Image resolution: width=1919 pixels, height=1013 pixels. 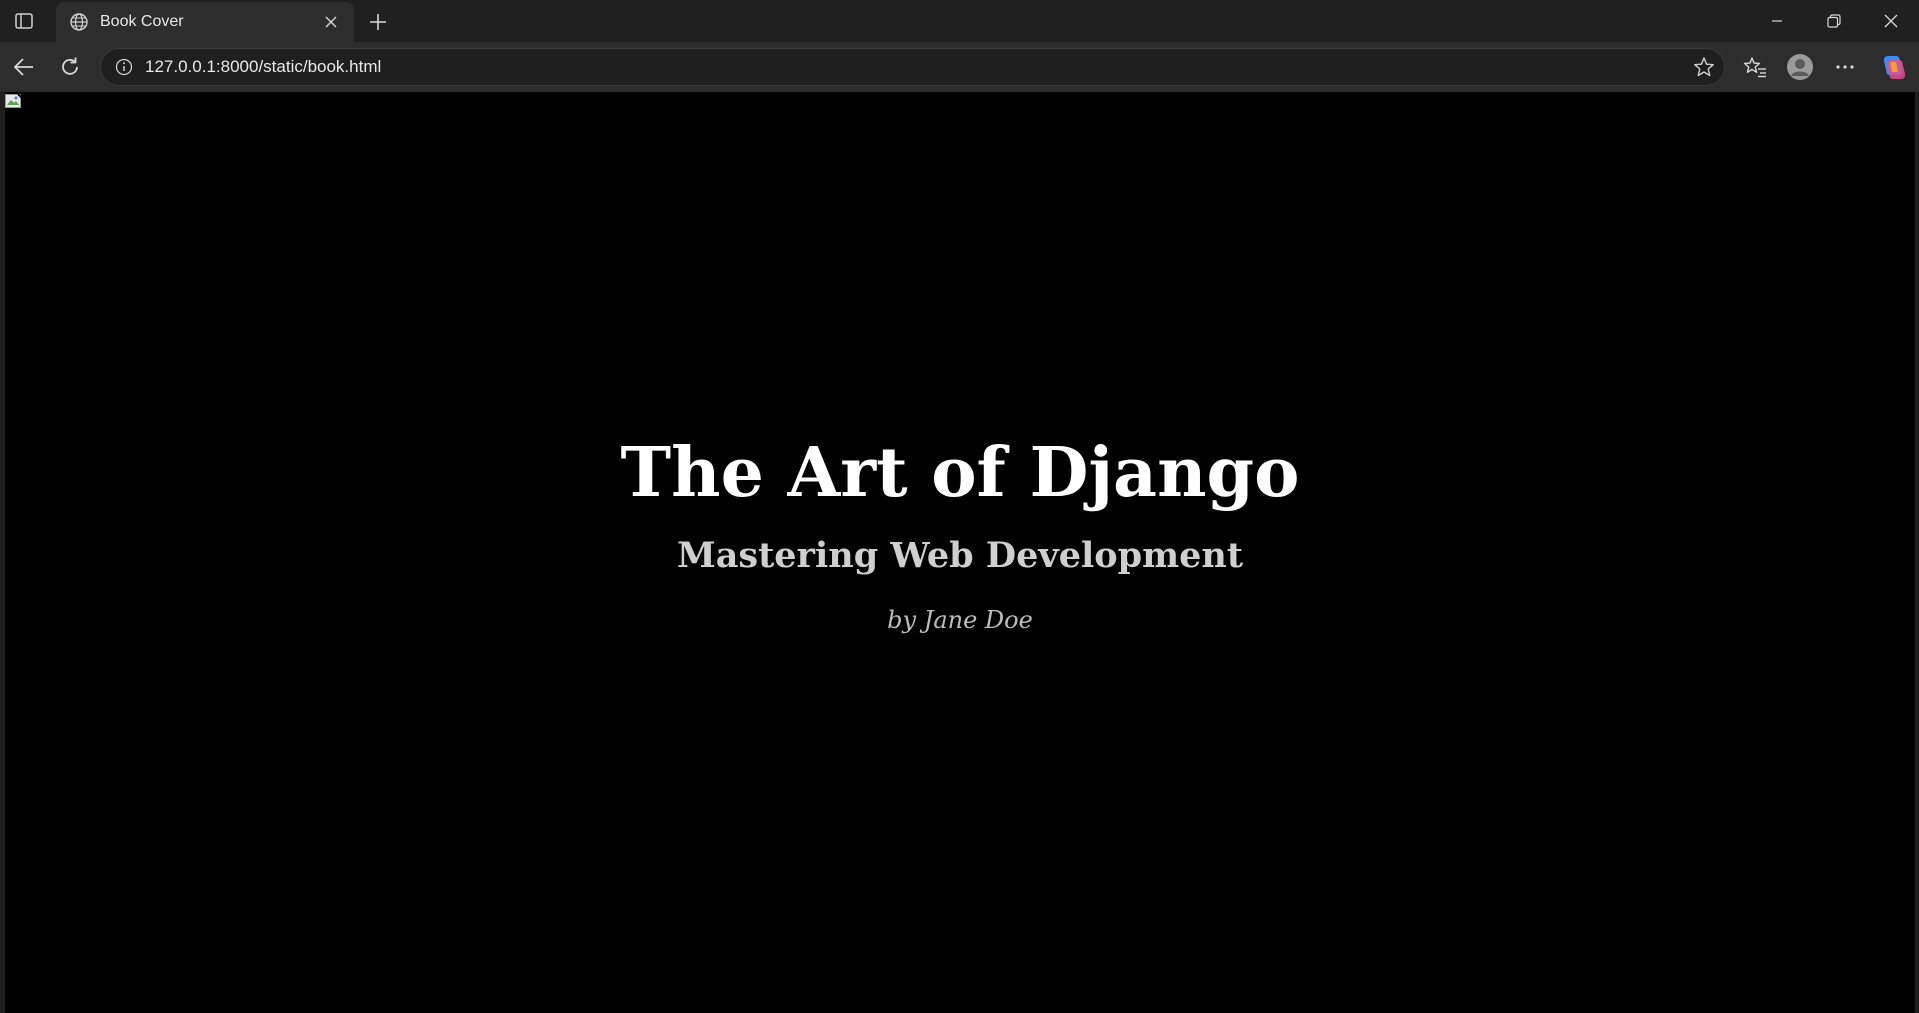 I want to click on favorites-button, so click(x=1755, y=67).